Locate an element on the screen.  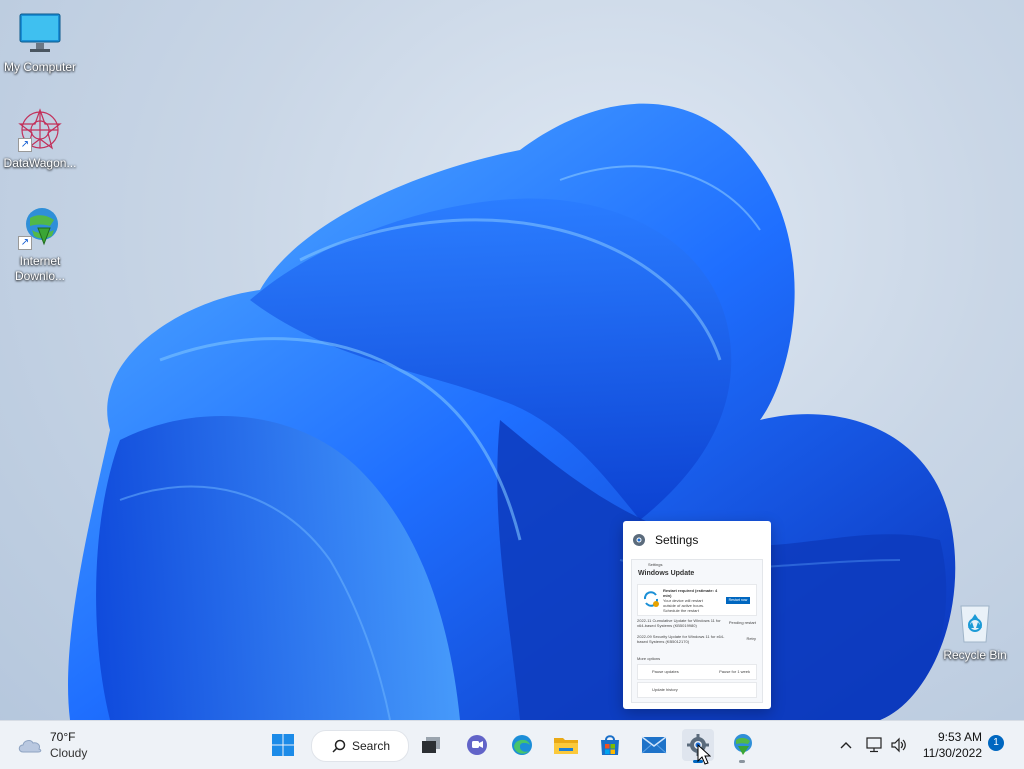
preview-pause-card: Pause updates Pause for 1 week is located at coordinates (697, 672).